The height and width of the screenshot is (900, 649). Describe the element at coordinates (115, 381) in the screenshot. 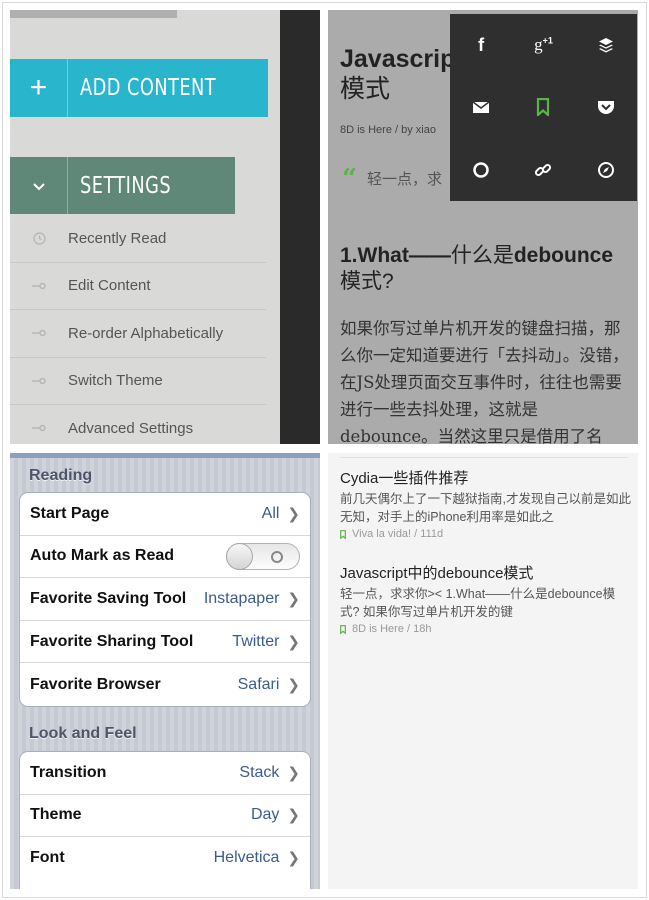

I see `menu-item-label: Switch Theme` at that location.